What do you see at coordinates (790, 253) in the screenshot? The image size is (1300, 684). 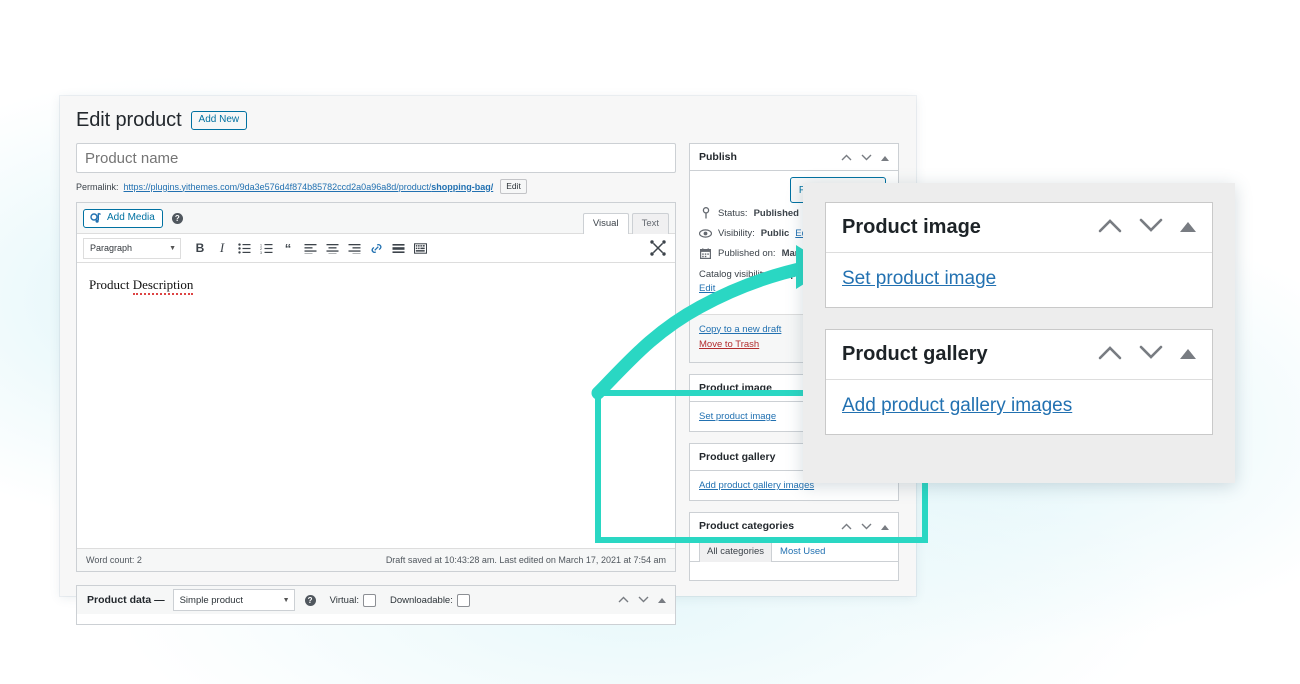 I see `published-on-value: Mar` at bounding box center [790, 253].